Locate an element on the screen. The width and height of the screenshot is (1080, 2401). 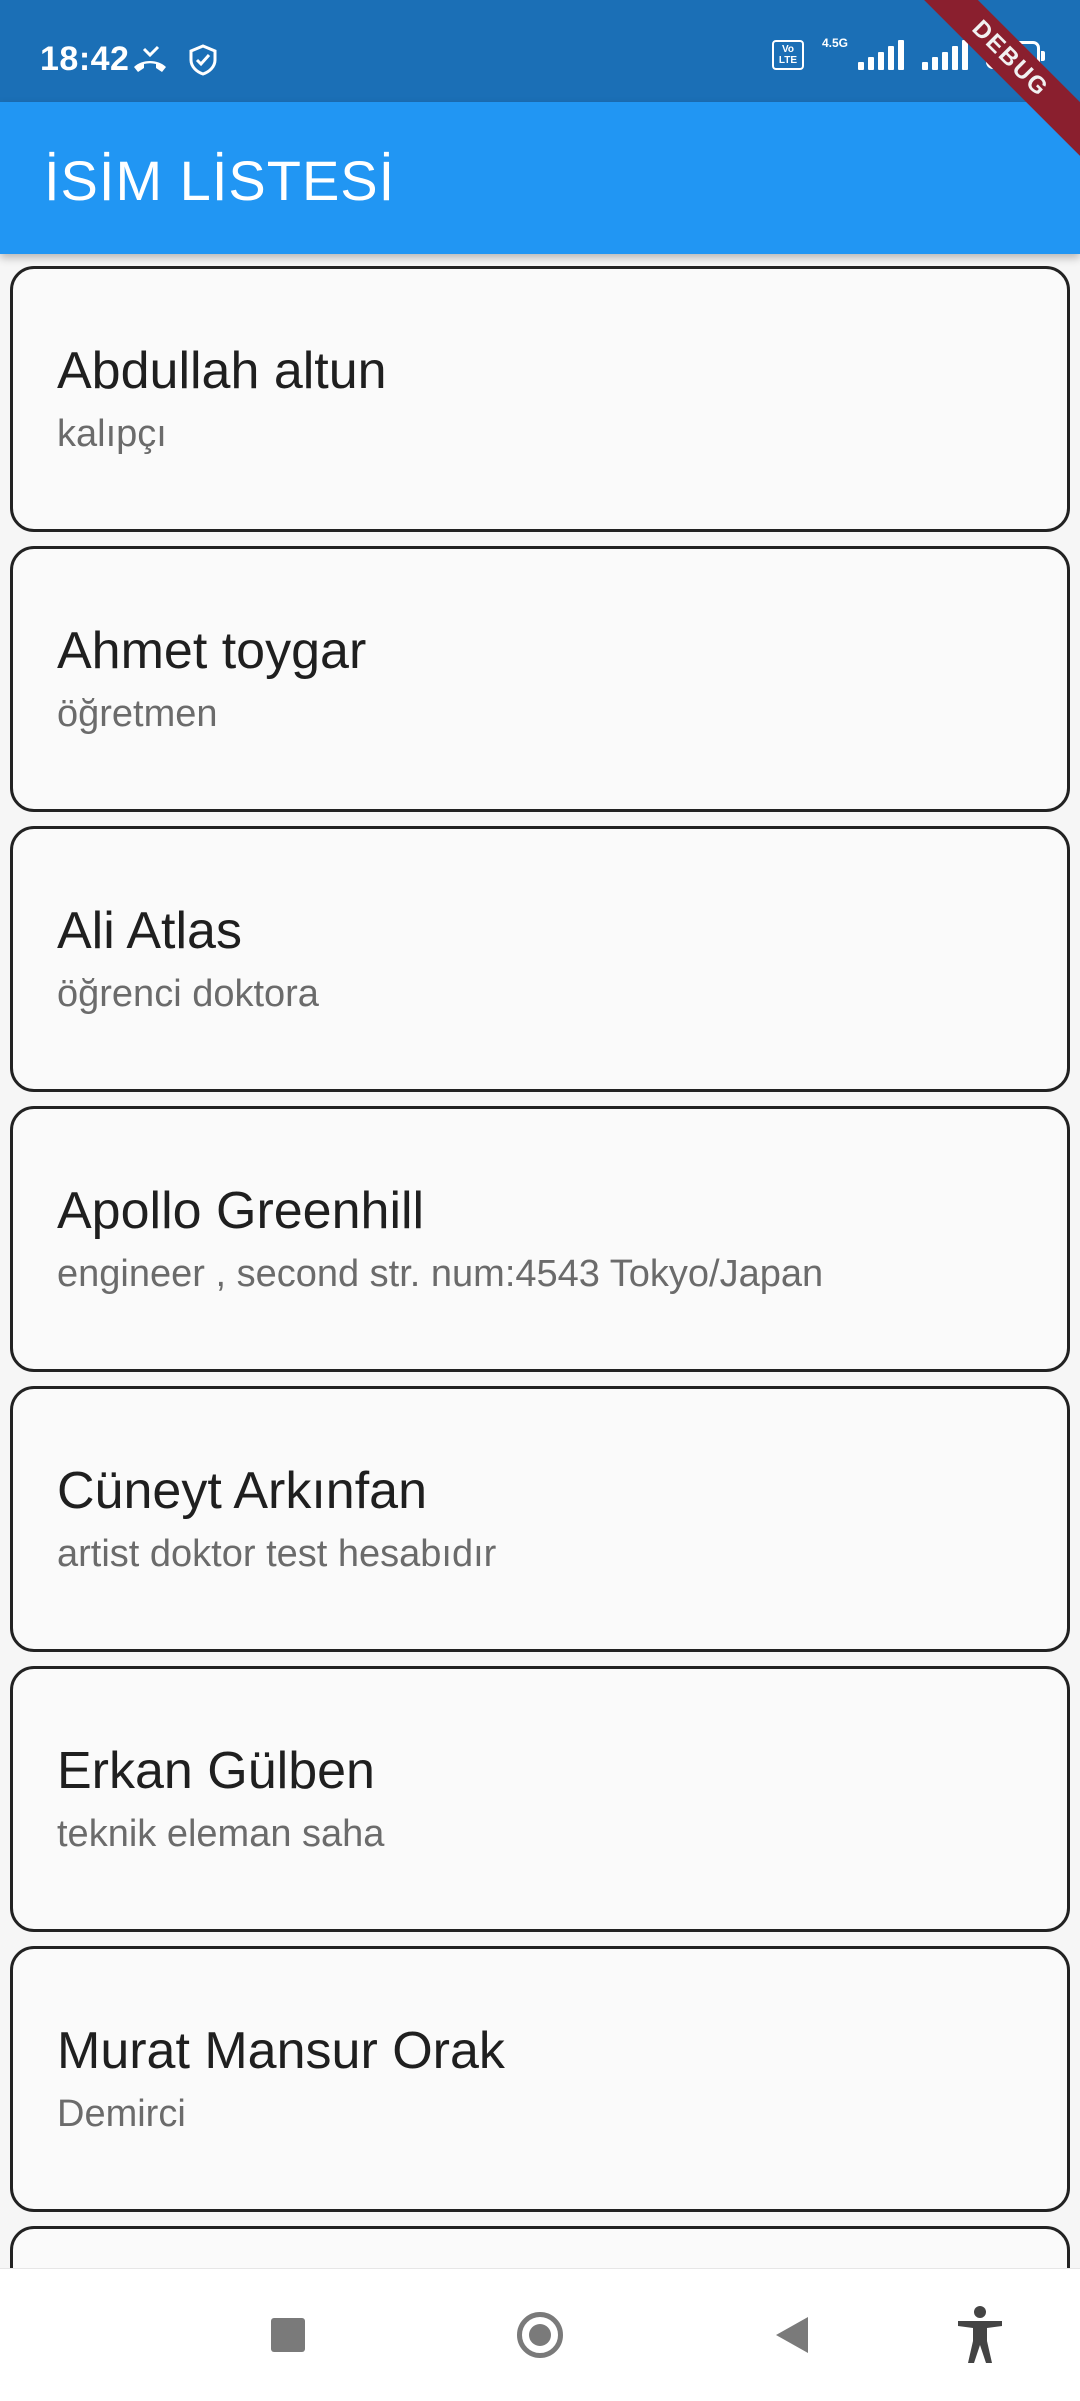
accessibility-icon is located at coordinates (980, 2334).